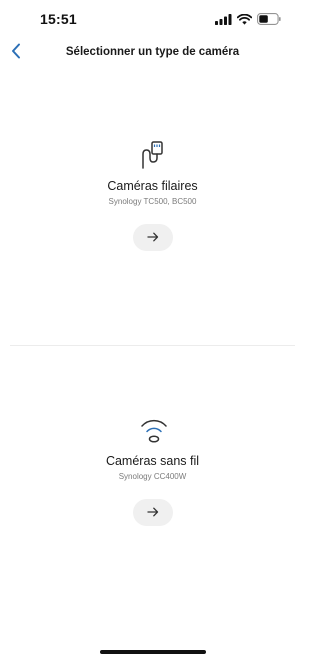 Image resolution: width=320 pixels, height=662 pixels. I want to click on battery-icon, so click(269, 19).